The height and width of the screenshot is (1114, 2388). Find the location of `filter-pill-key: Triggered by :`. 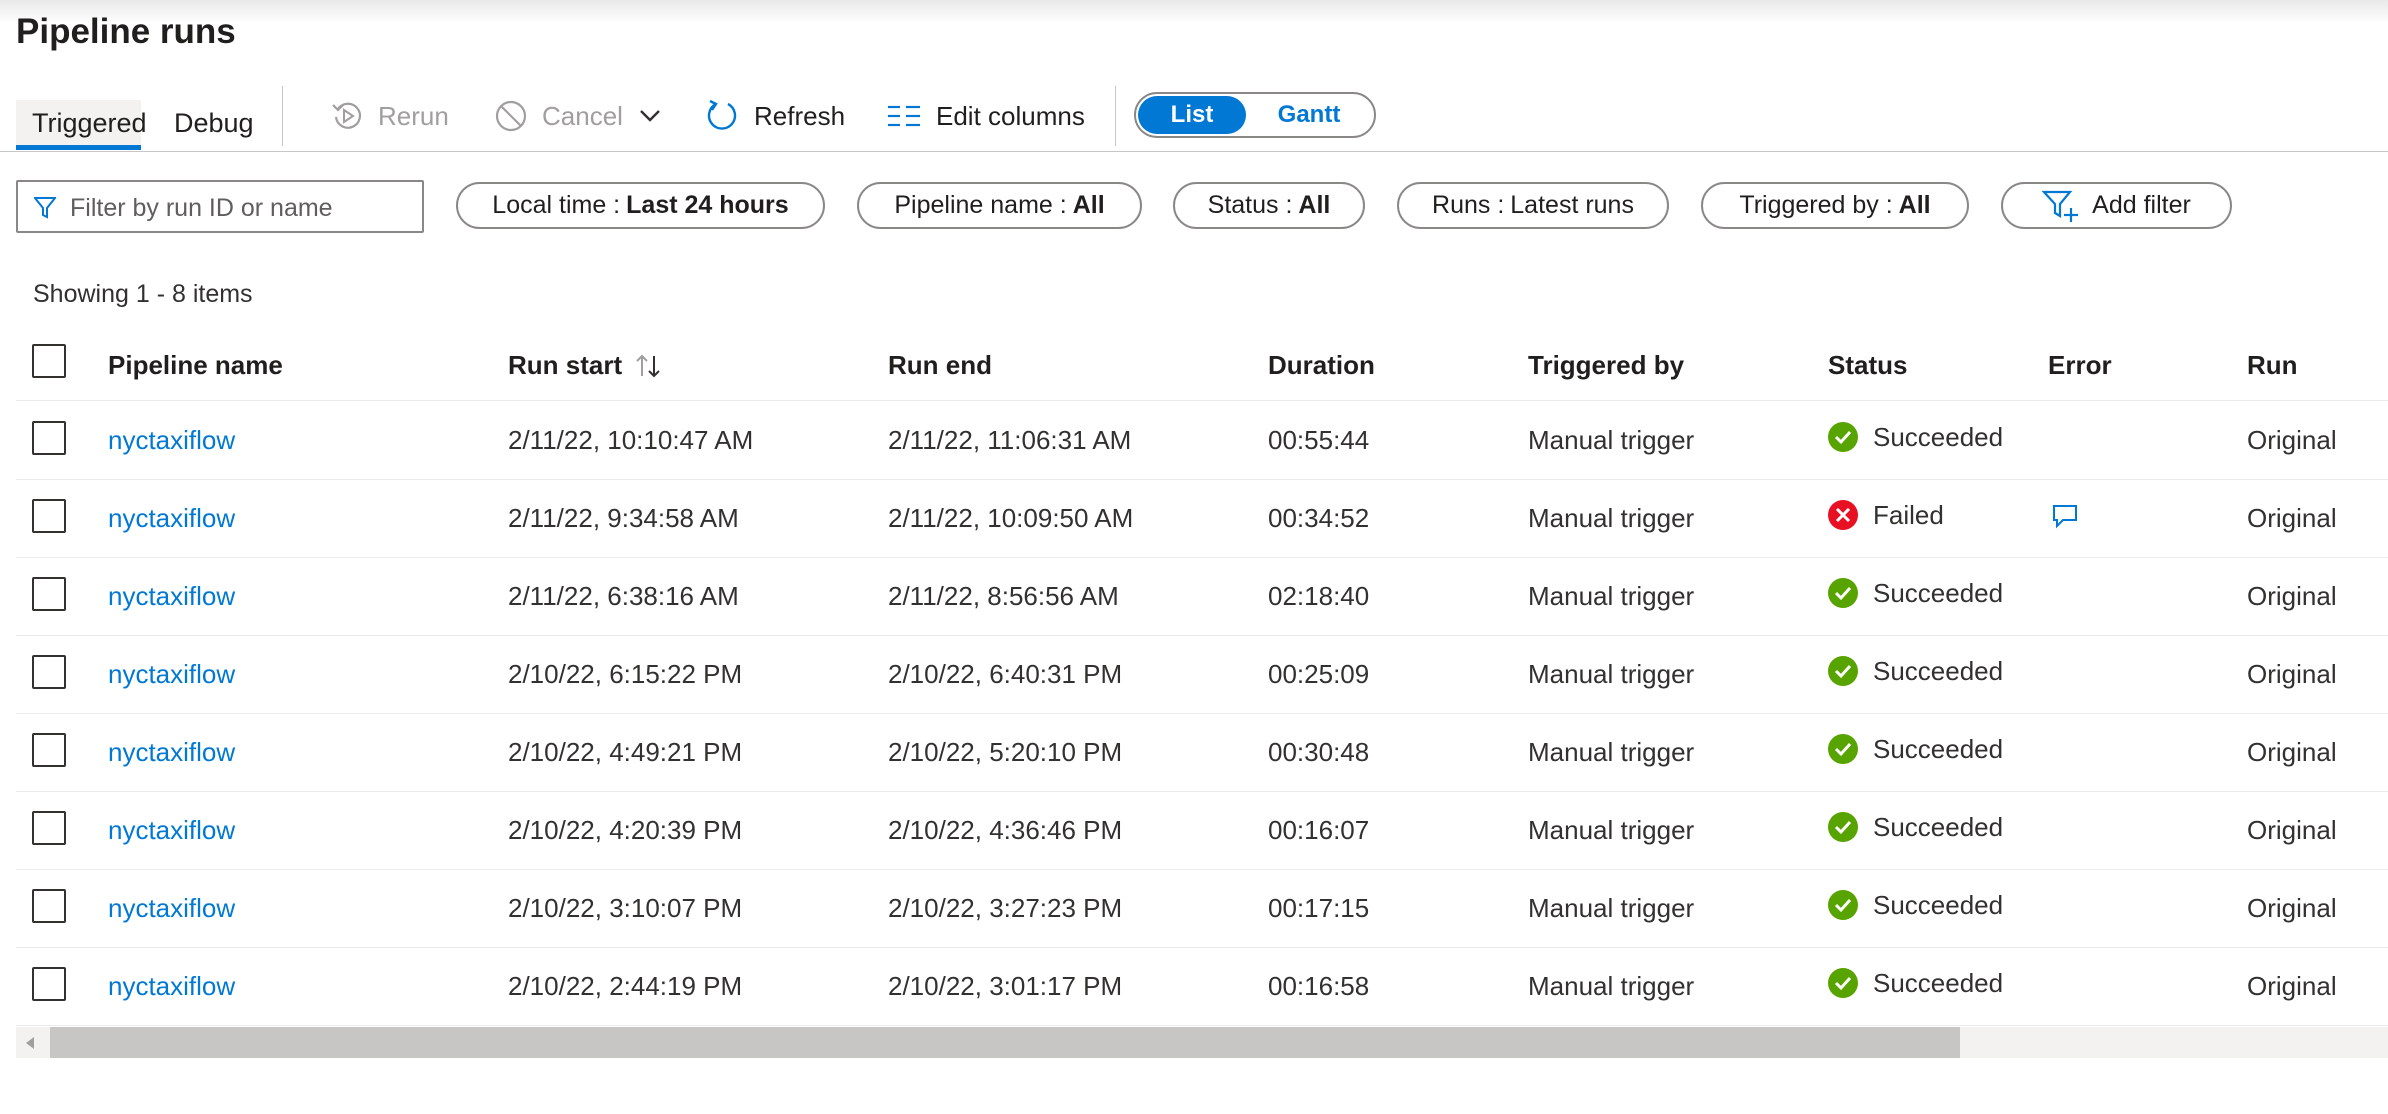

filter-pill-key: Triggered by : is located at coordinates (1816, 205).